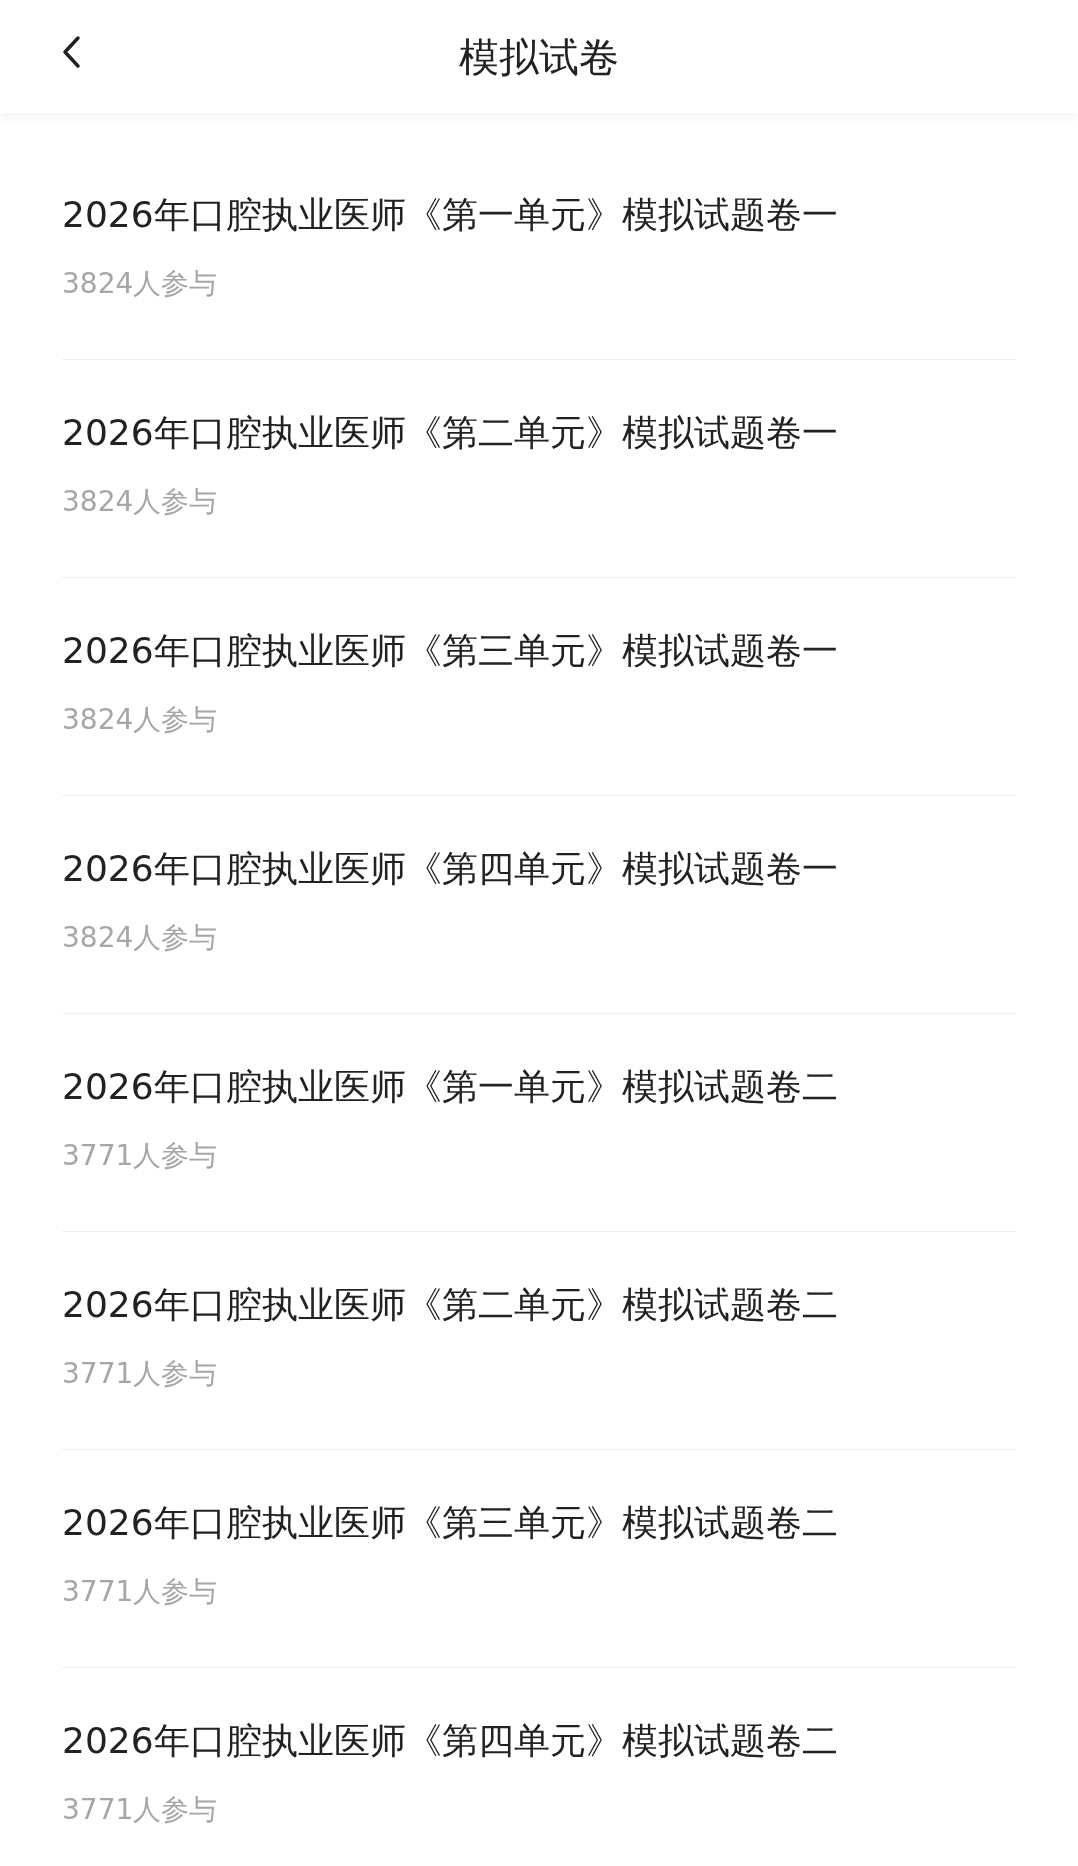  I want to click on paper-title: 2026年口腔执业医师《第三单元》模拟试题卷一, so click(450, 651).